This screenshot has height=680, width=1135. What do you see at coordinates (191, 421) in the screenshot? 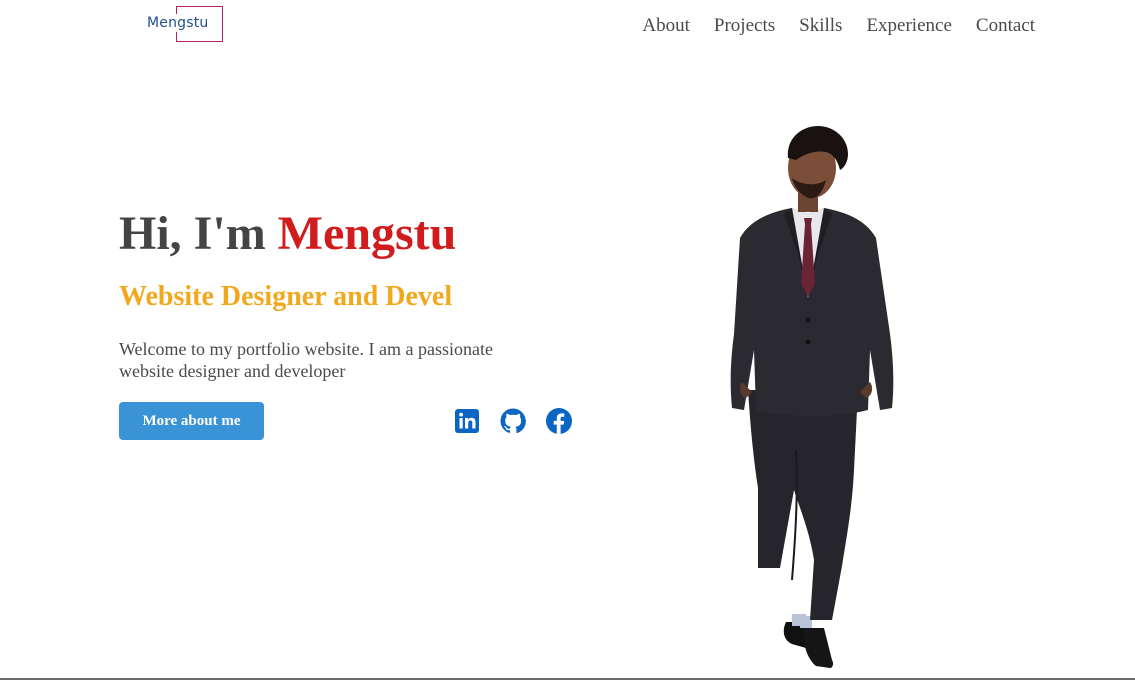
I see `more-about-me-button: More about me` at bounding box center [191, 421].